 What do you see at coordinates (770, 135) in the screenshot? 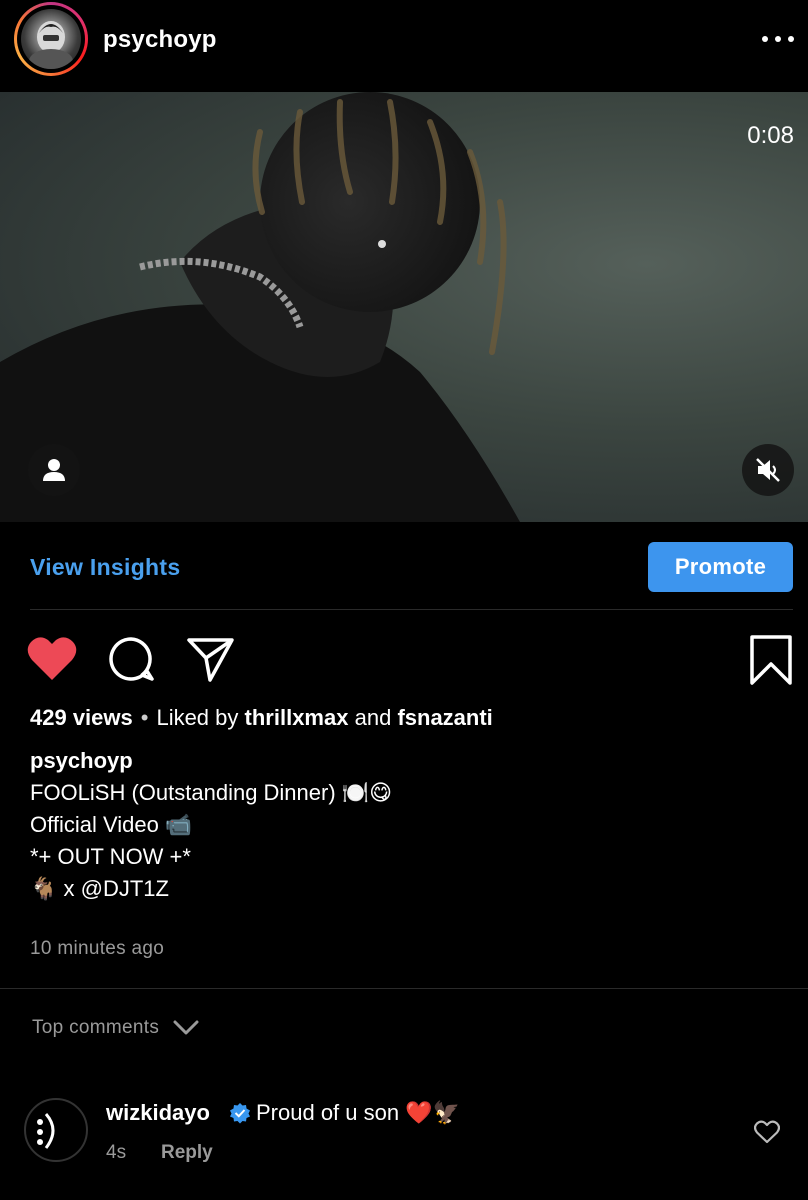
I see `video-timer: 0:08` at bounding box center [770, 135].